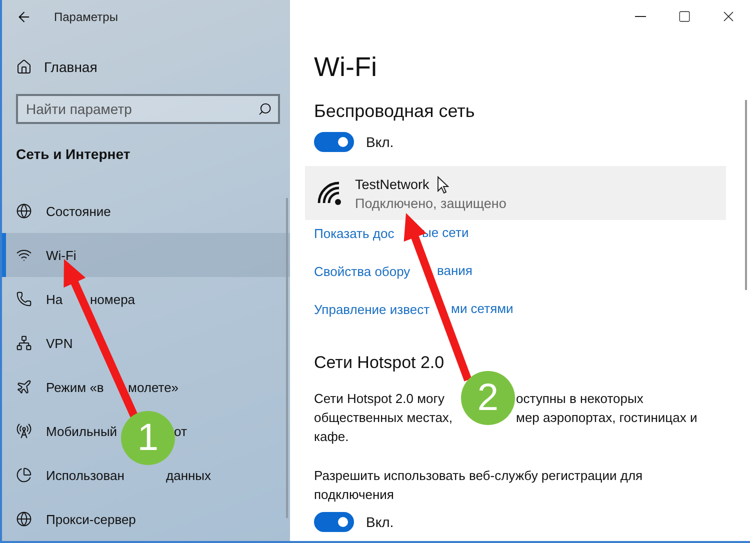 The height and width of the screenshot is (543, 750). Describe the element at coordinates (684, 16) in the screenshot. I see `maximize-icon` at that location.